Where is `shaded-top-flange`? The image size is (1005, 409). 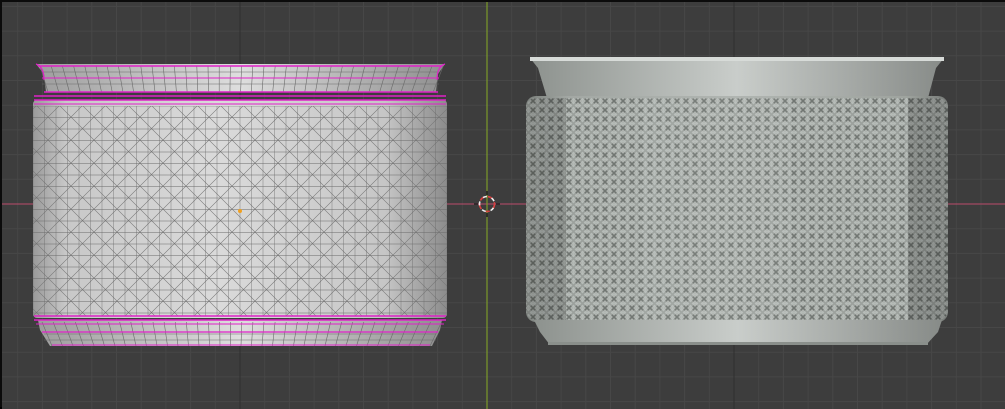 shaded-top-flange is located at coordinates (737, 78).